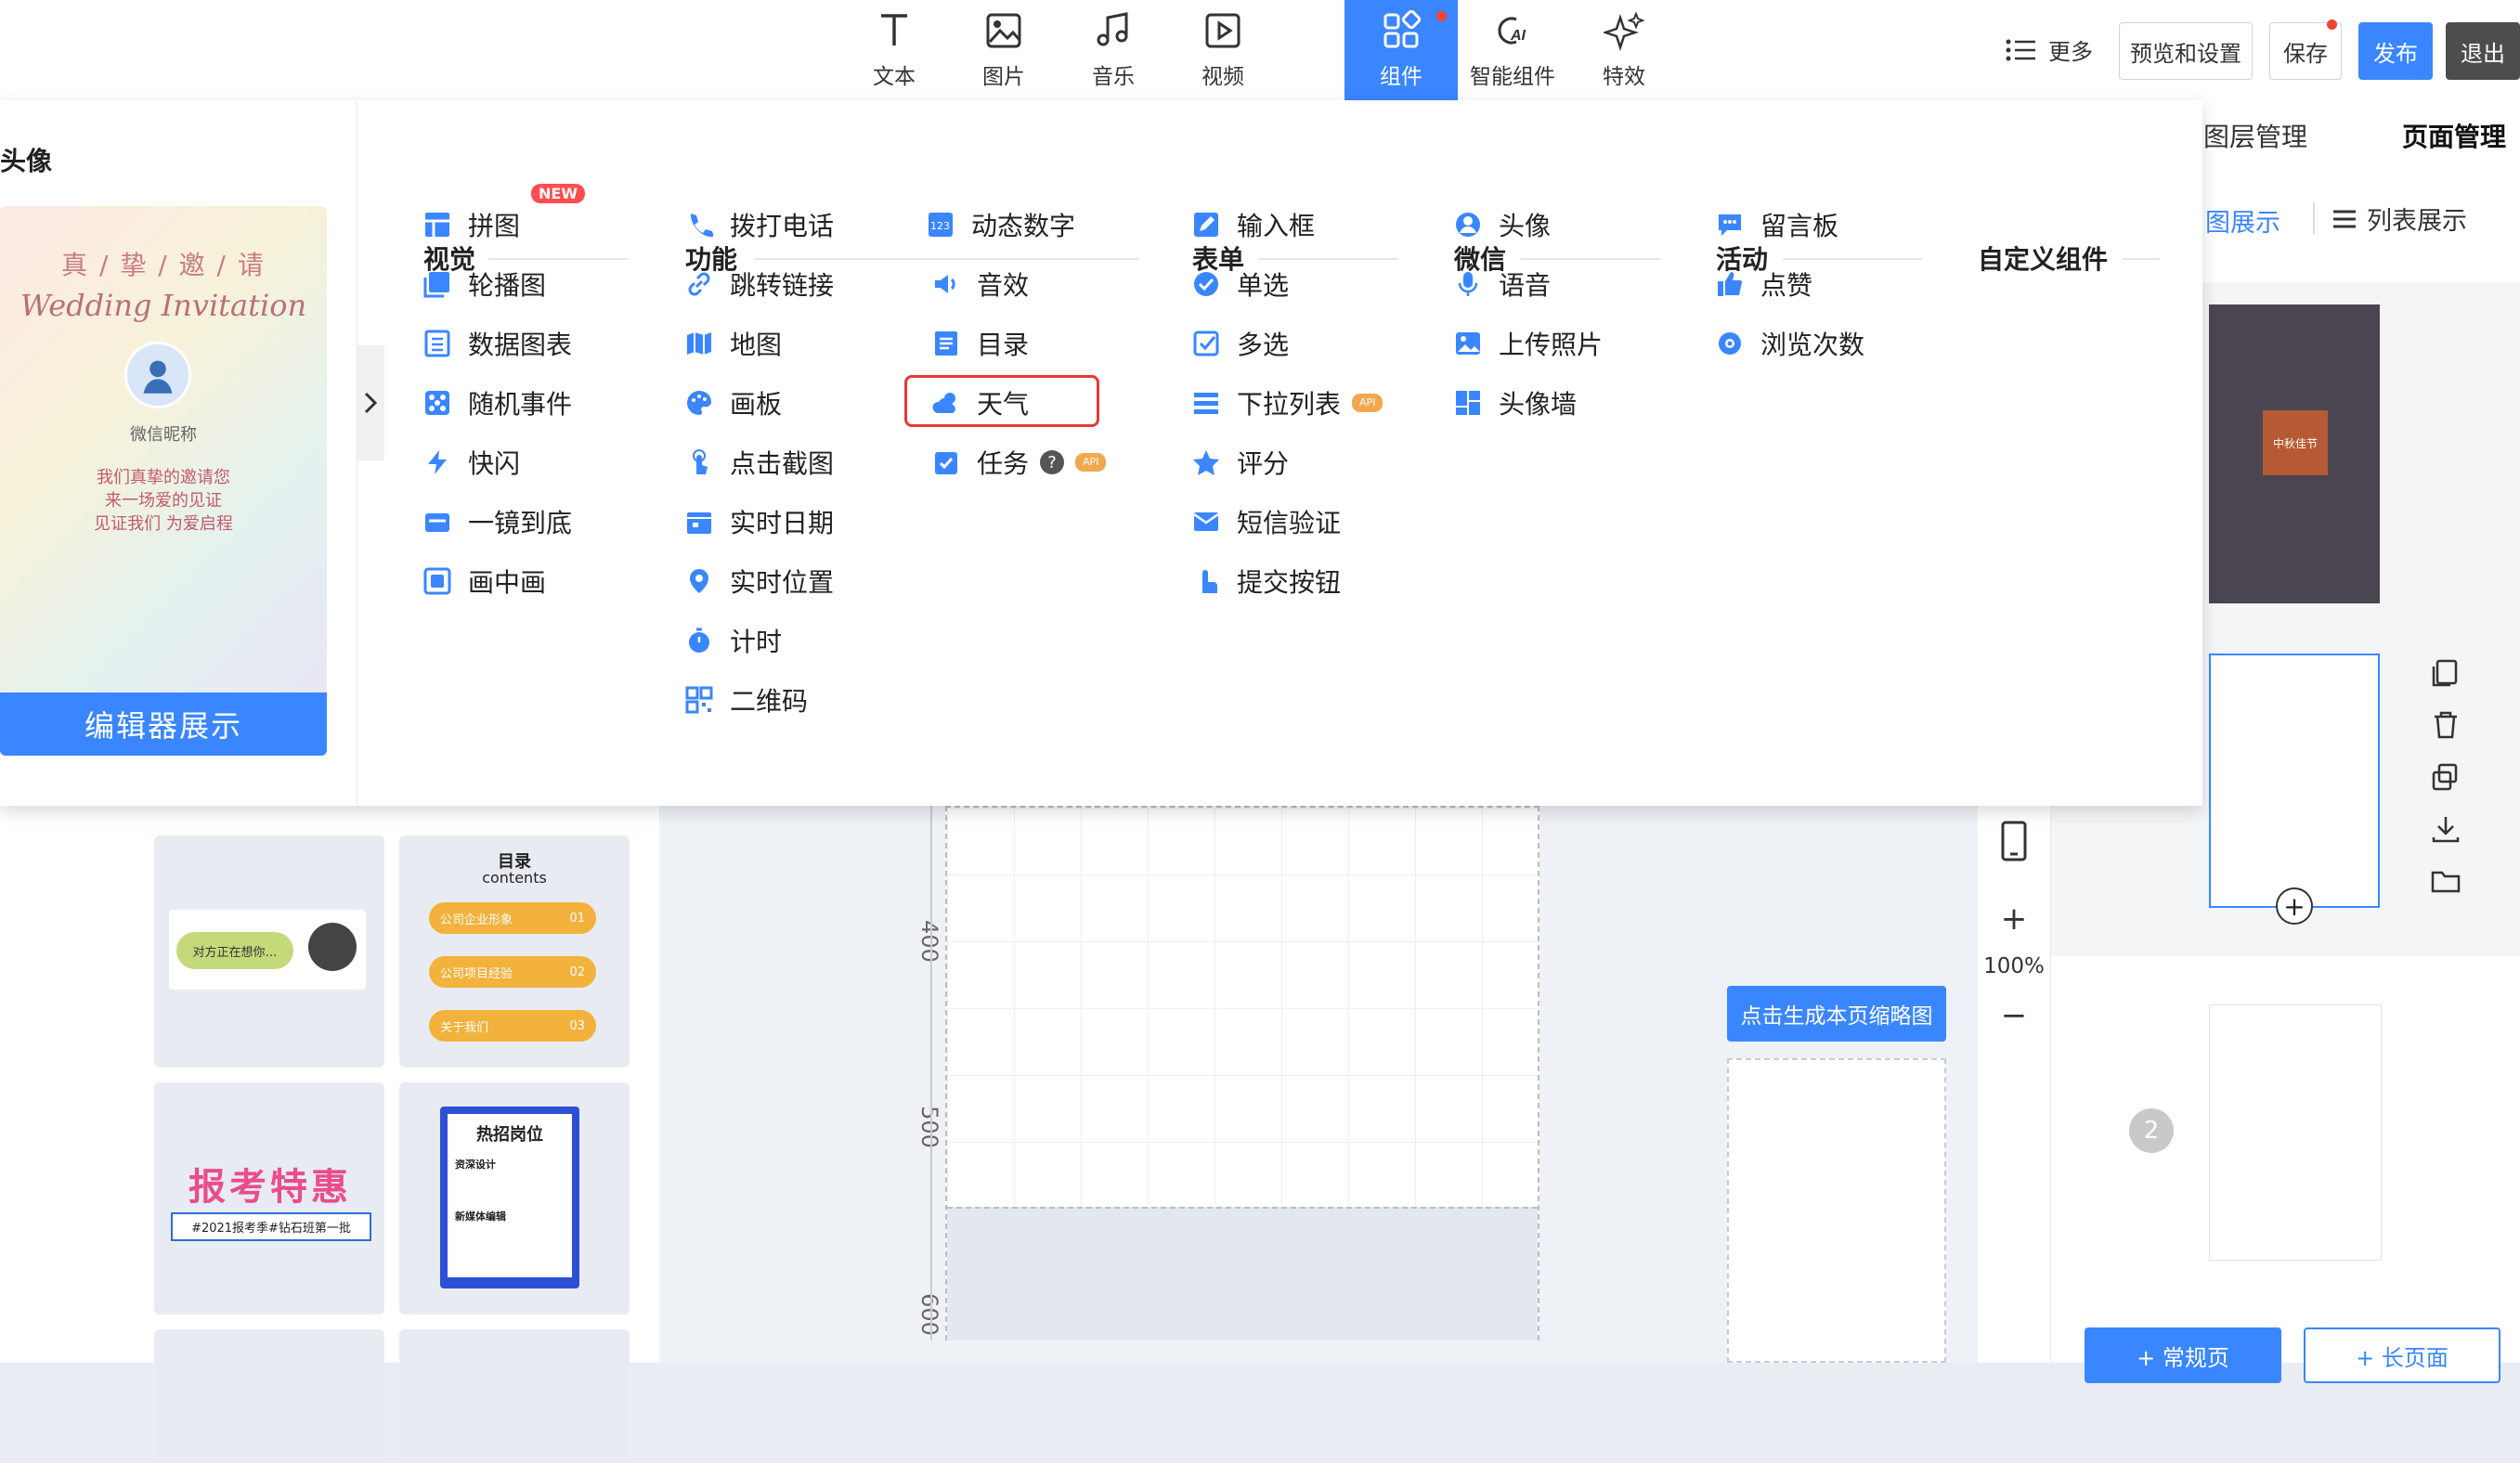 Image resolution: width=2520 pixels, height=1463 pixels. I want to click on component-data-chart: 数据图表, so click(497, 344).